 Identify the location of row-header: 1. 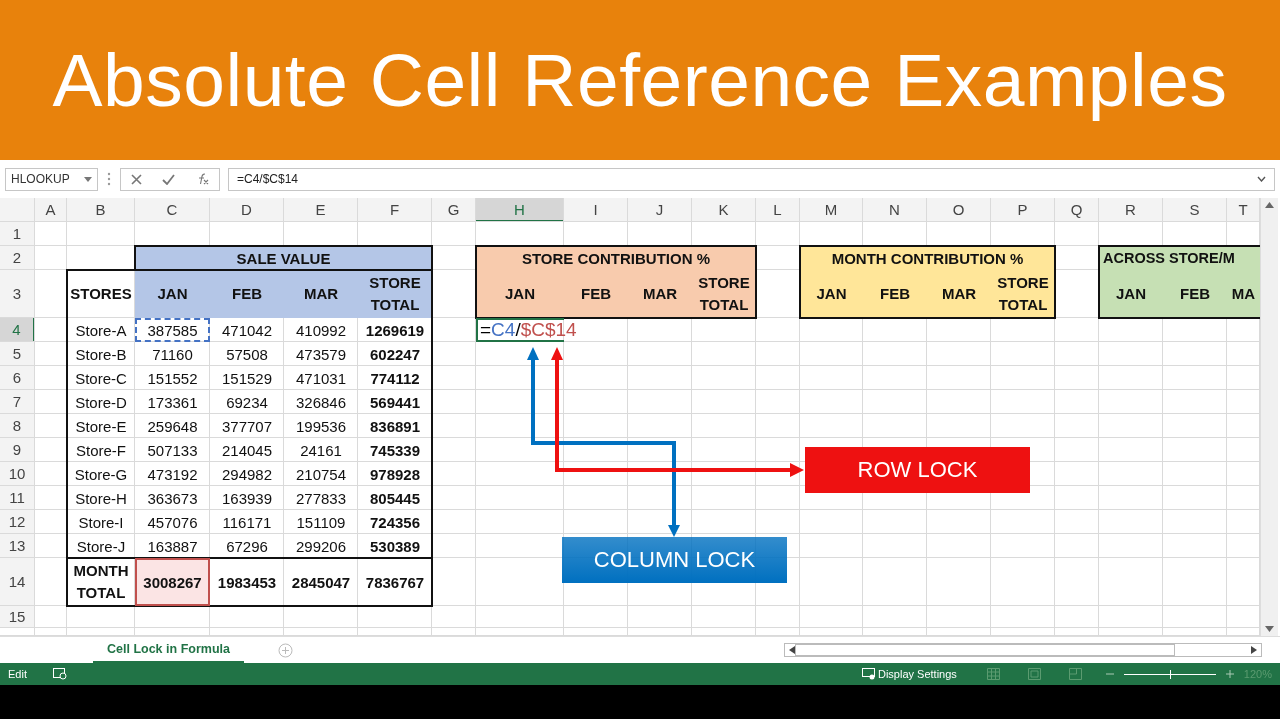
(17, 234).